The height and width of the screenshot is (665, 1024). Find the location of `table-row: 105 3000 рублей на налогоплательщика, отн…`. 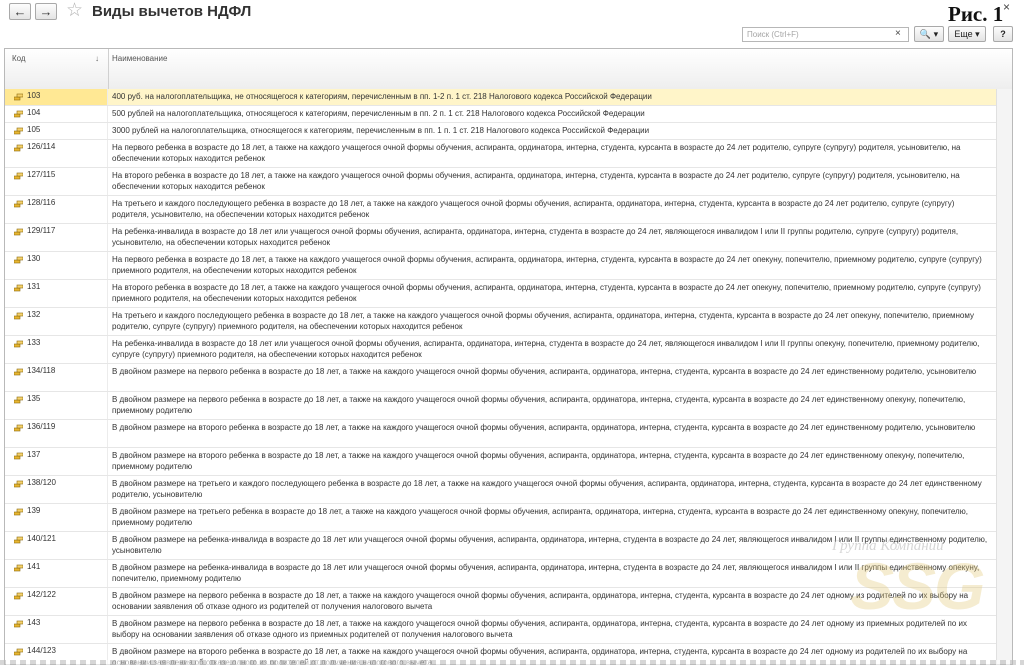

table-row: 105 3000 рублей на налогоплательщика, отн… is located at coordinates (500, 131).